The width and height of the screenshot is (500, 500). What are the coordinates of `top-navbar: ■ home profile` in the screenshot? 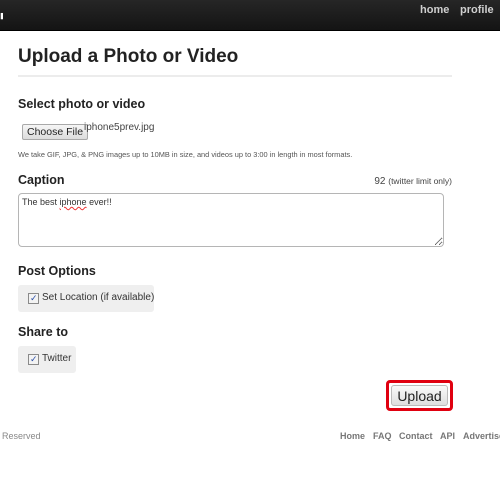 It's located at (250, 15).